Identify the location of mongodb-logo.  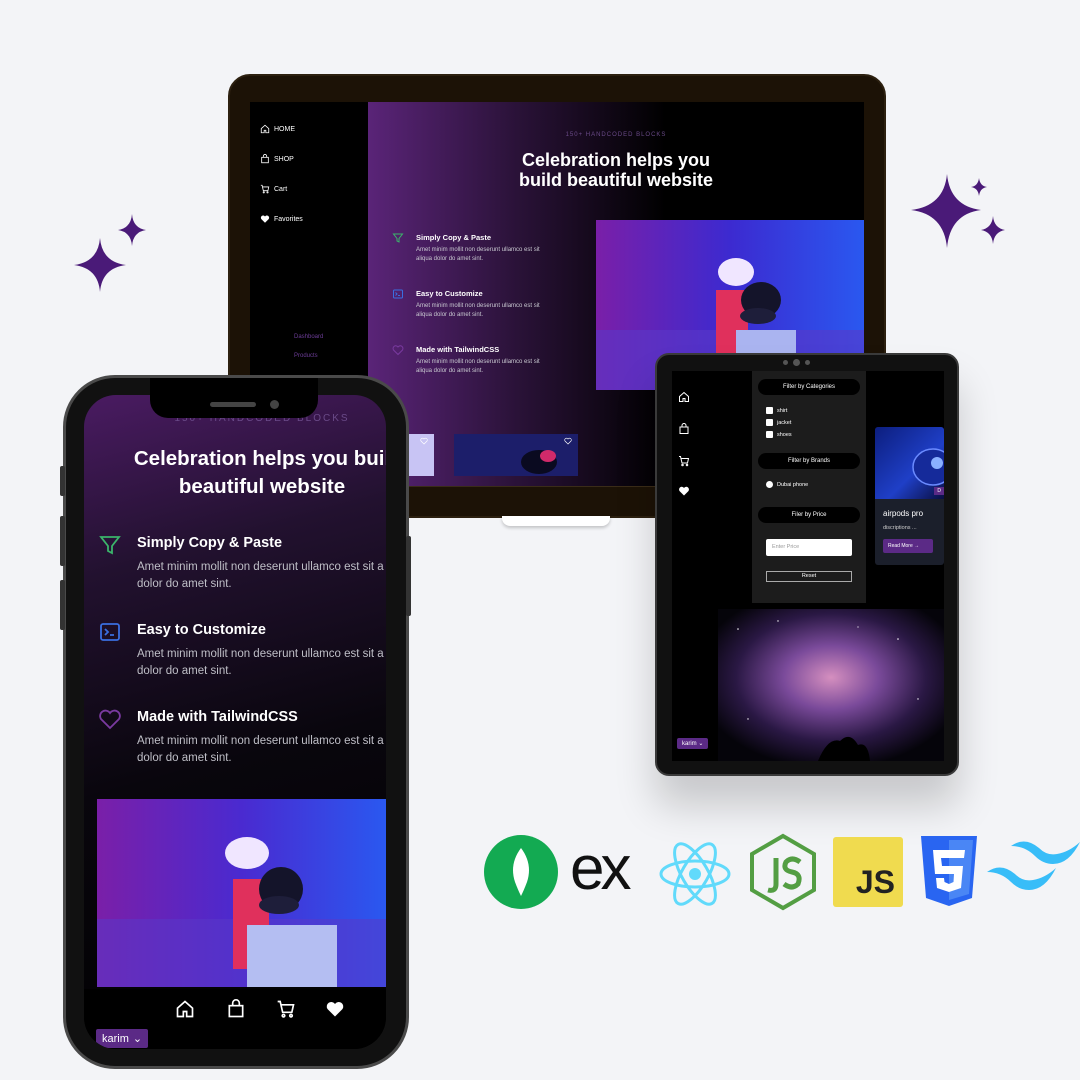
(521, 872).